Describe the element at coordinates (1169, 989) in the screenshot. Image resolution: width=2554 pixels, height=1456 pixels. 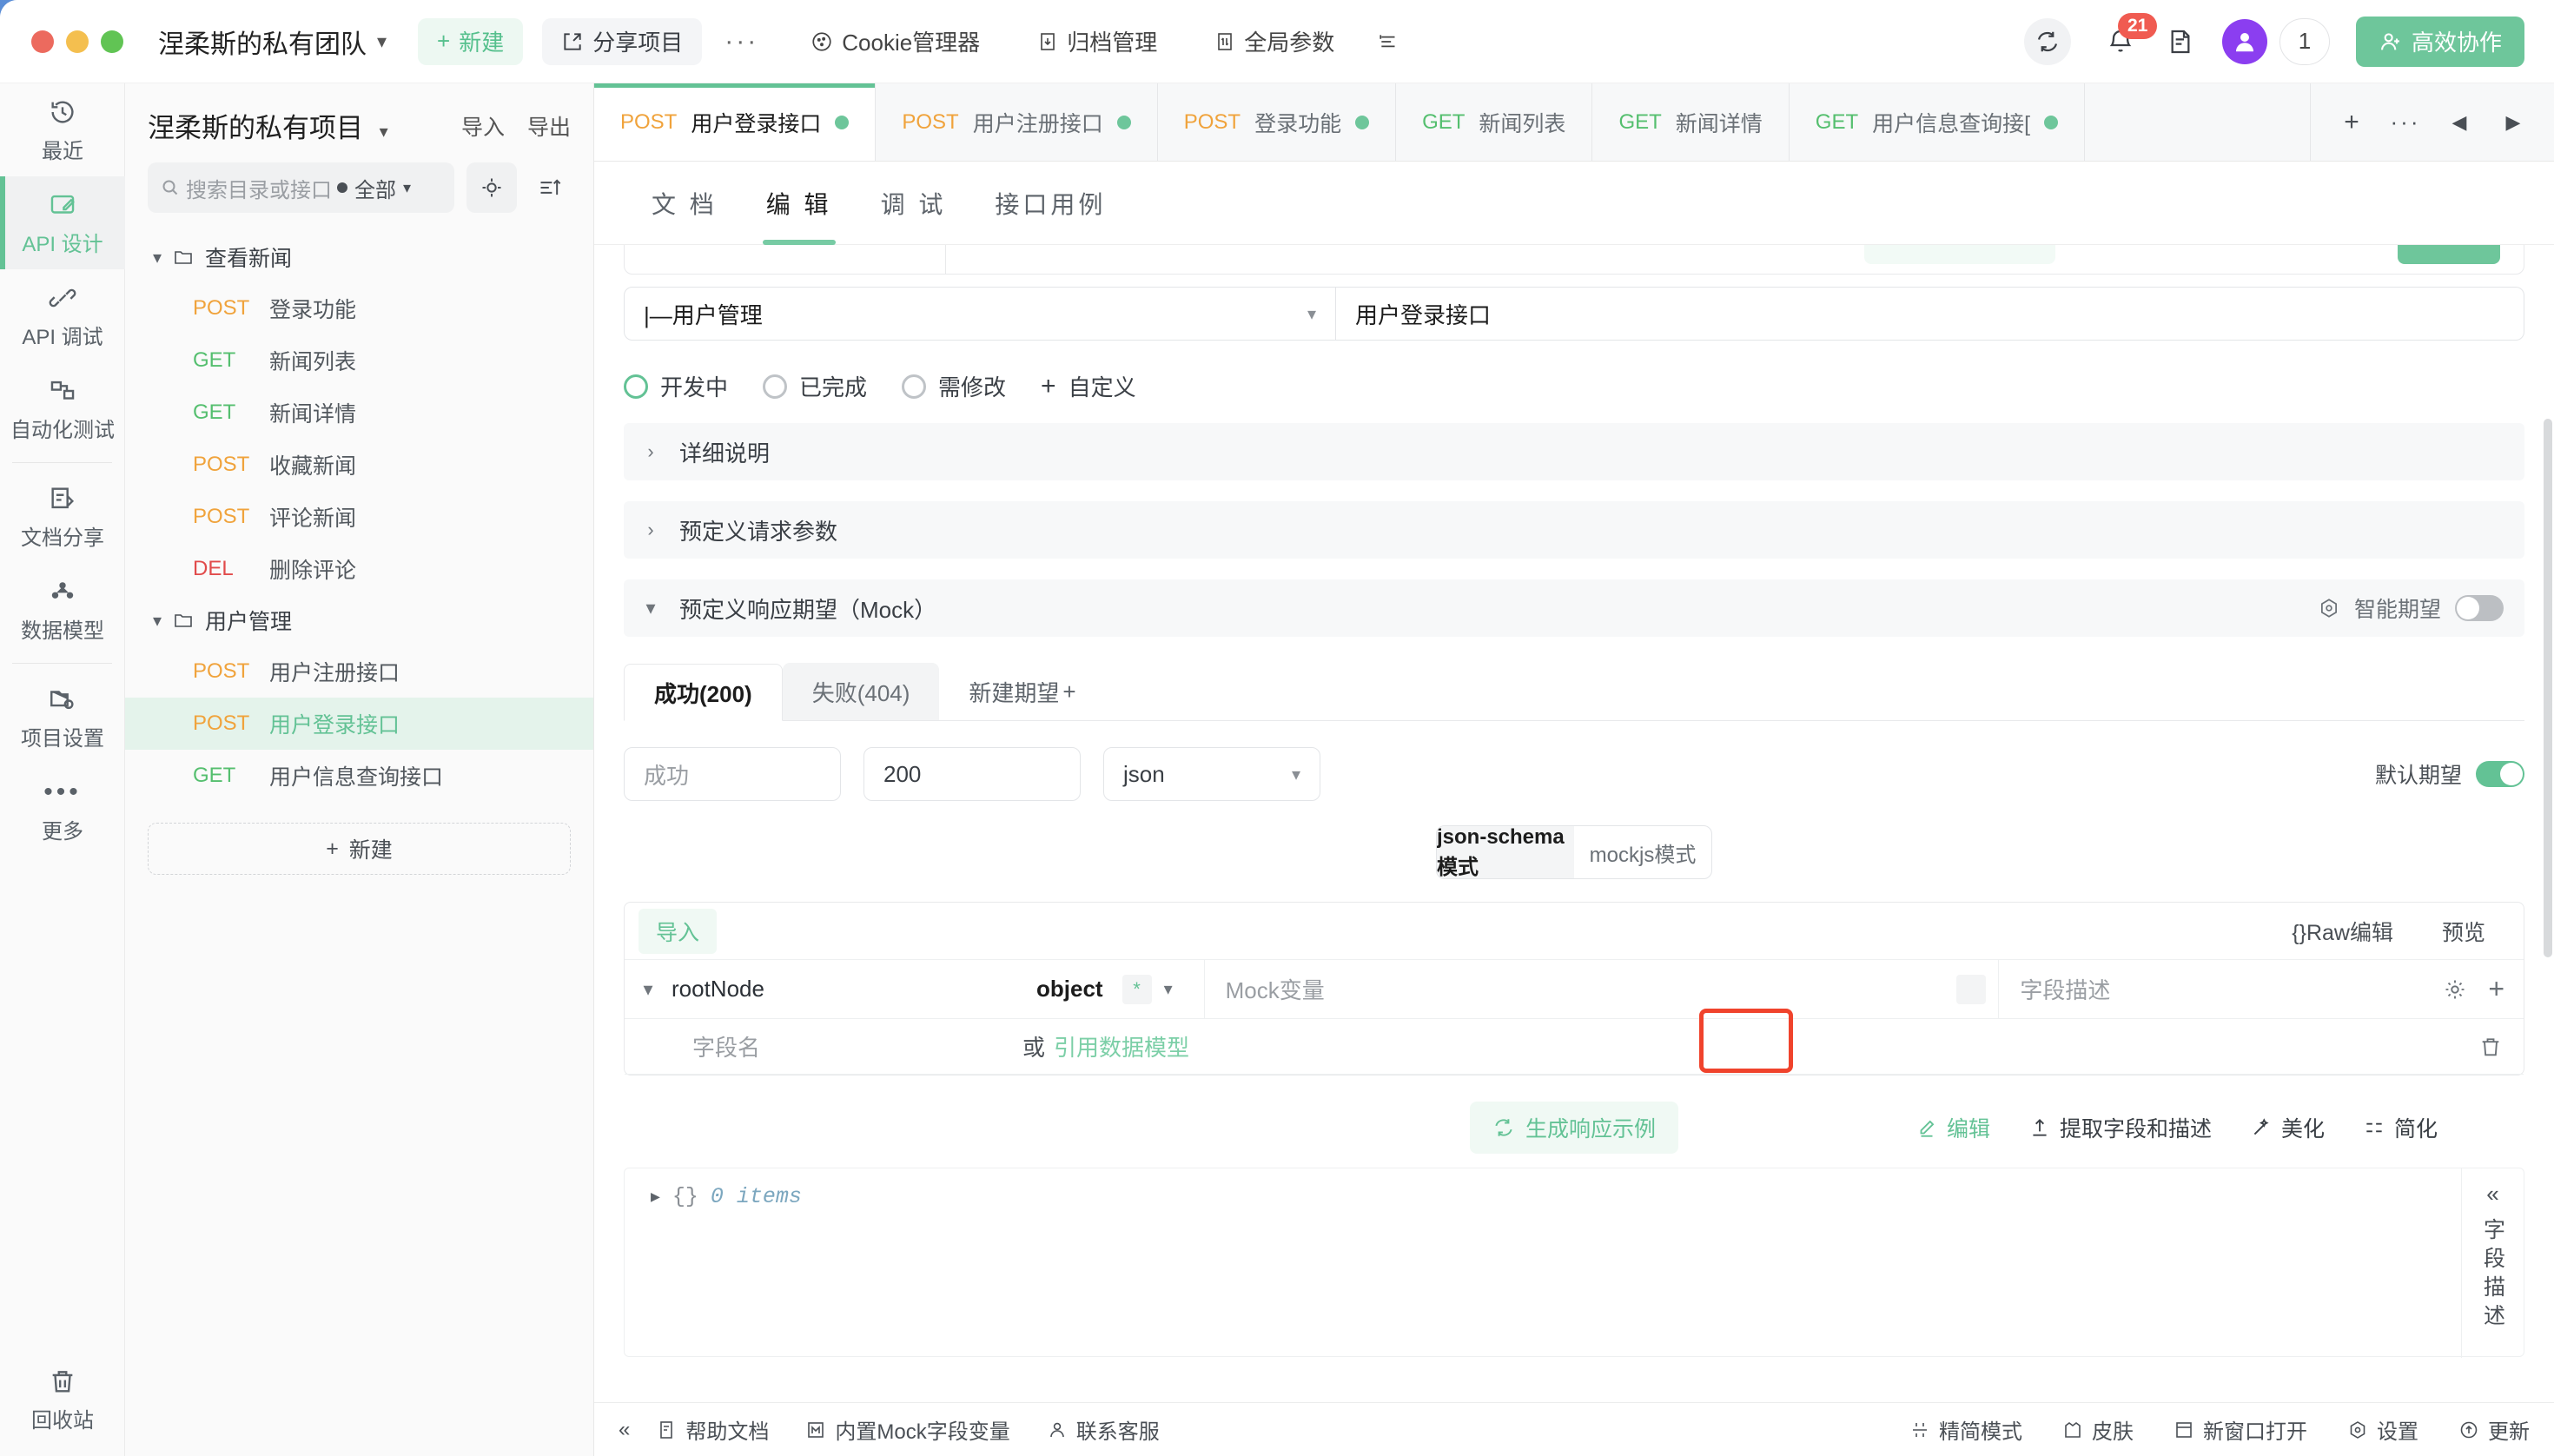
I see `chevron-down-icon: ▾` at that location.